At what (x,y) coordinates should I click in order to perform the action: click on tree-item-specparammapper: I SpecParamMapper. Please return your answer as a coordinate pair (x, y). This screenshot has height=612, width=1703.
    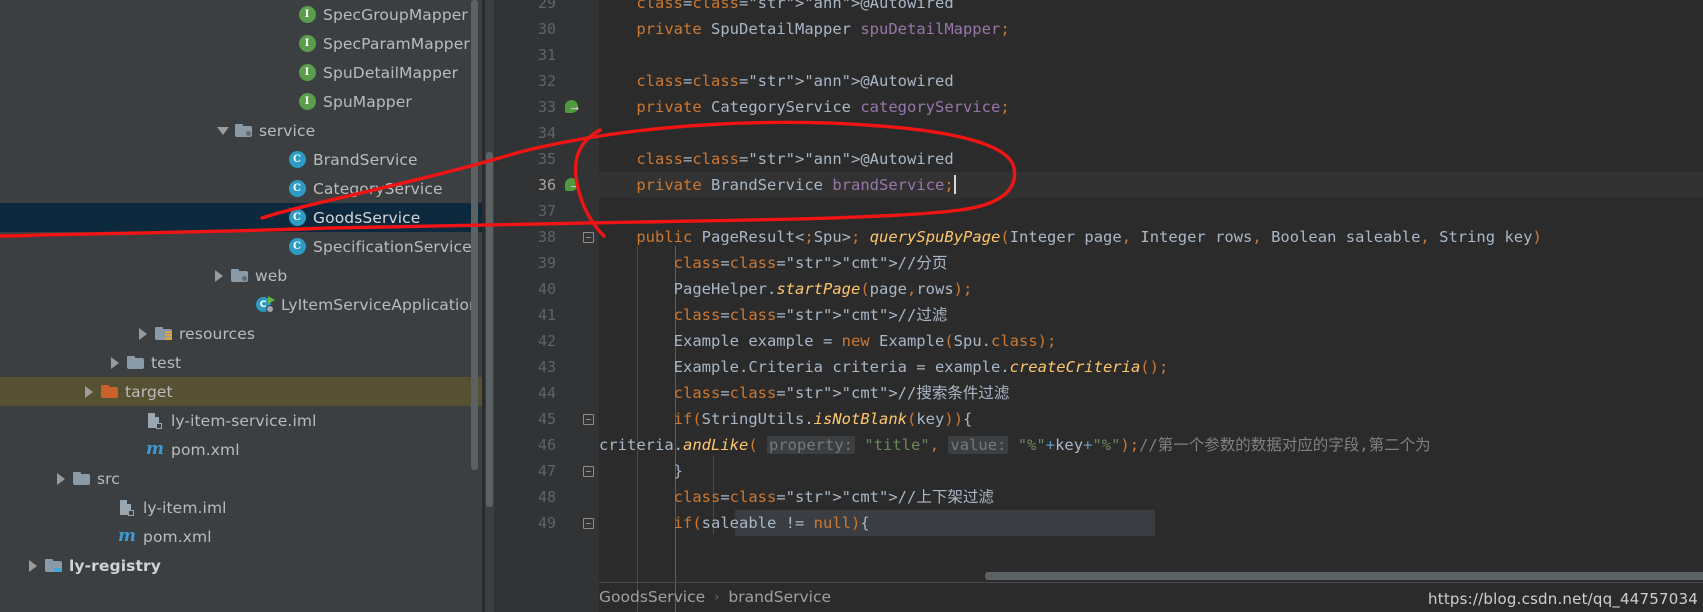
    Looking at the image, I should click on (242, 43).